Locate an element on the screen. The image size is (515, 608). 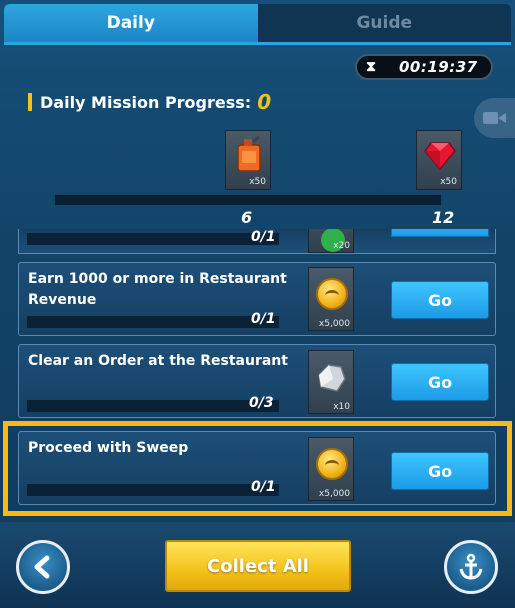
collect-all-button: Collect All is located at coordinates (258, 566).